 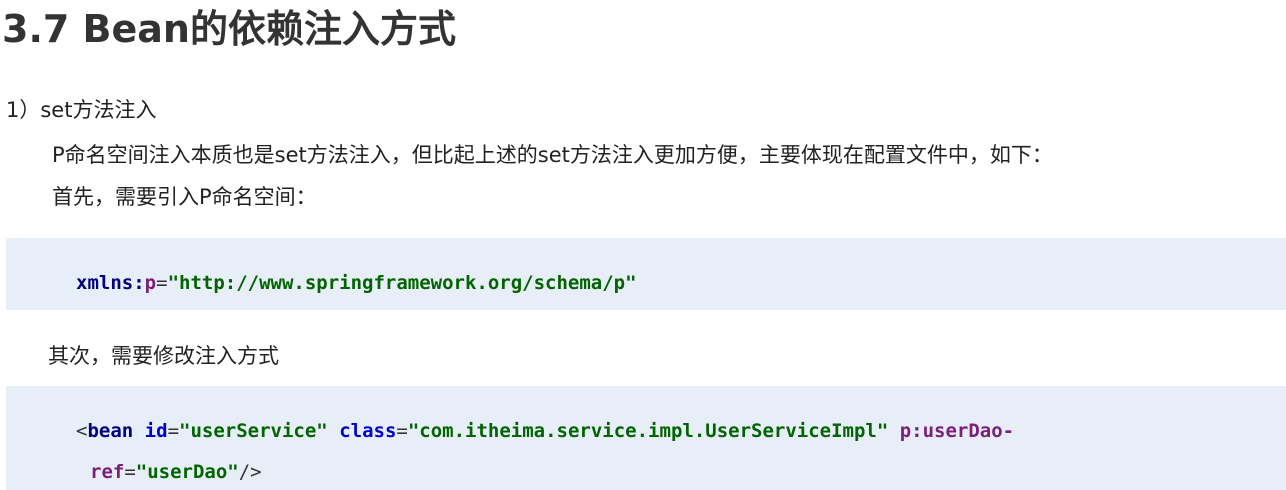 I want to click on code-tag-bean: bean, so click(x=110, y=431).